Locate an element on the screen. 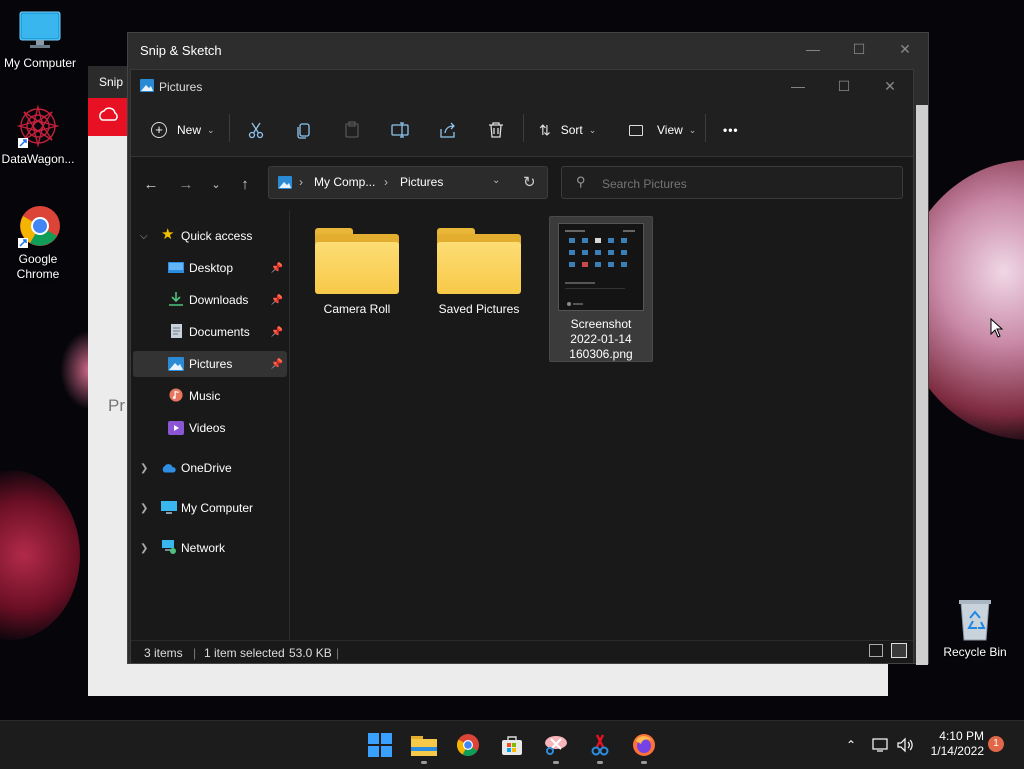  wallpaper-bloom-left is located at coordinates (40, 555).